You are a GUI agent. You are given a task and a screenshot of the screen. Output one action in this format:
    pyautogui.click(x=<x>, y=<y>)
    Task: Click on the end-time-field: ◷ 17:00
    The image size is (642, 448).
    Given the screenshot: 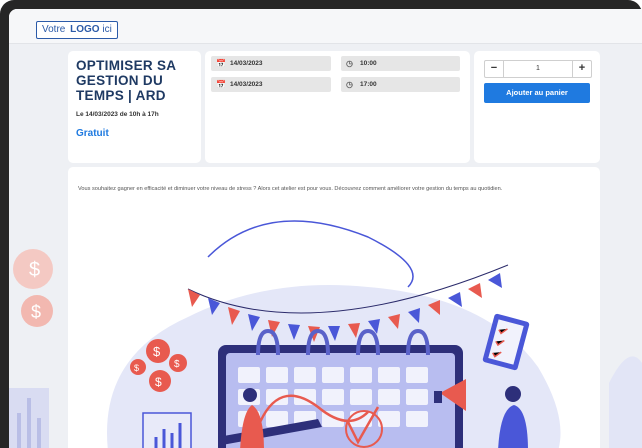 What is the action you would take?
    pyautogui.click(x=400, y=84)
    